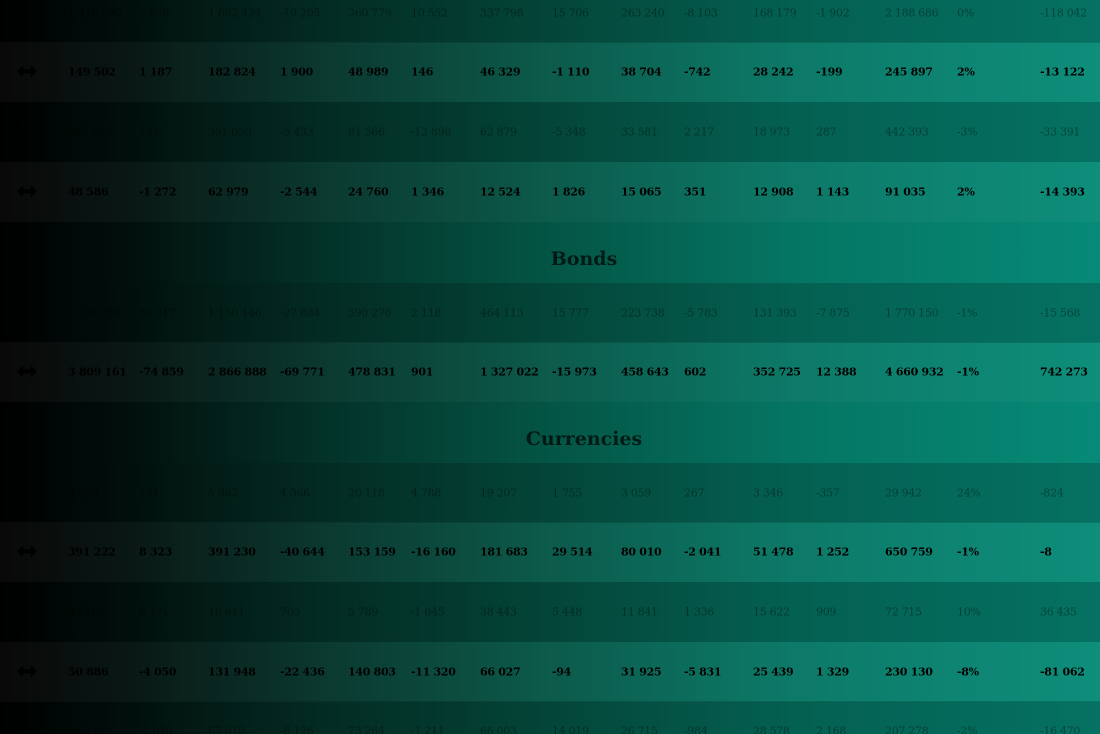  Describe the element at coordinates (1062, 192) in the screenshot. I see `table-cell: -14 393` at that location.